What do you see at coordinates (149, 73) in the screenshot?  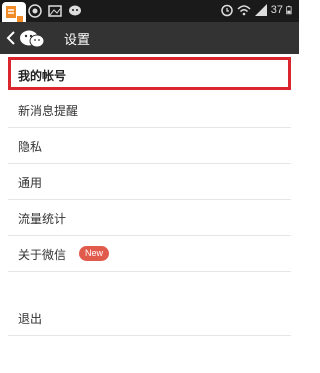 I see `menu-item-my-account: 我的帐号` at bounding box center [149, 73].